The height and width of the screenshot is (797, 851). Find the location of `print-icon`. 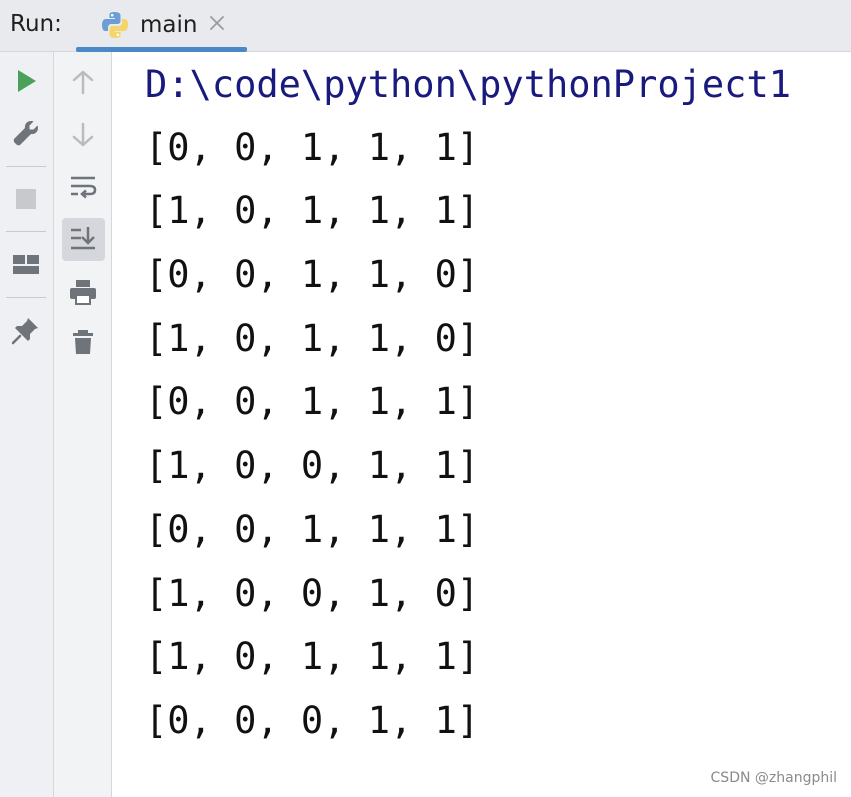

print-icon is located at coordinates (83, 292).